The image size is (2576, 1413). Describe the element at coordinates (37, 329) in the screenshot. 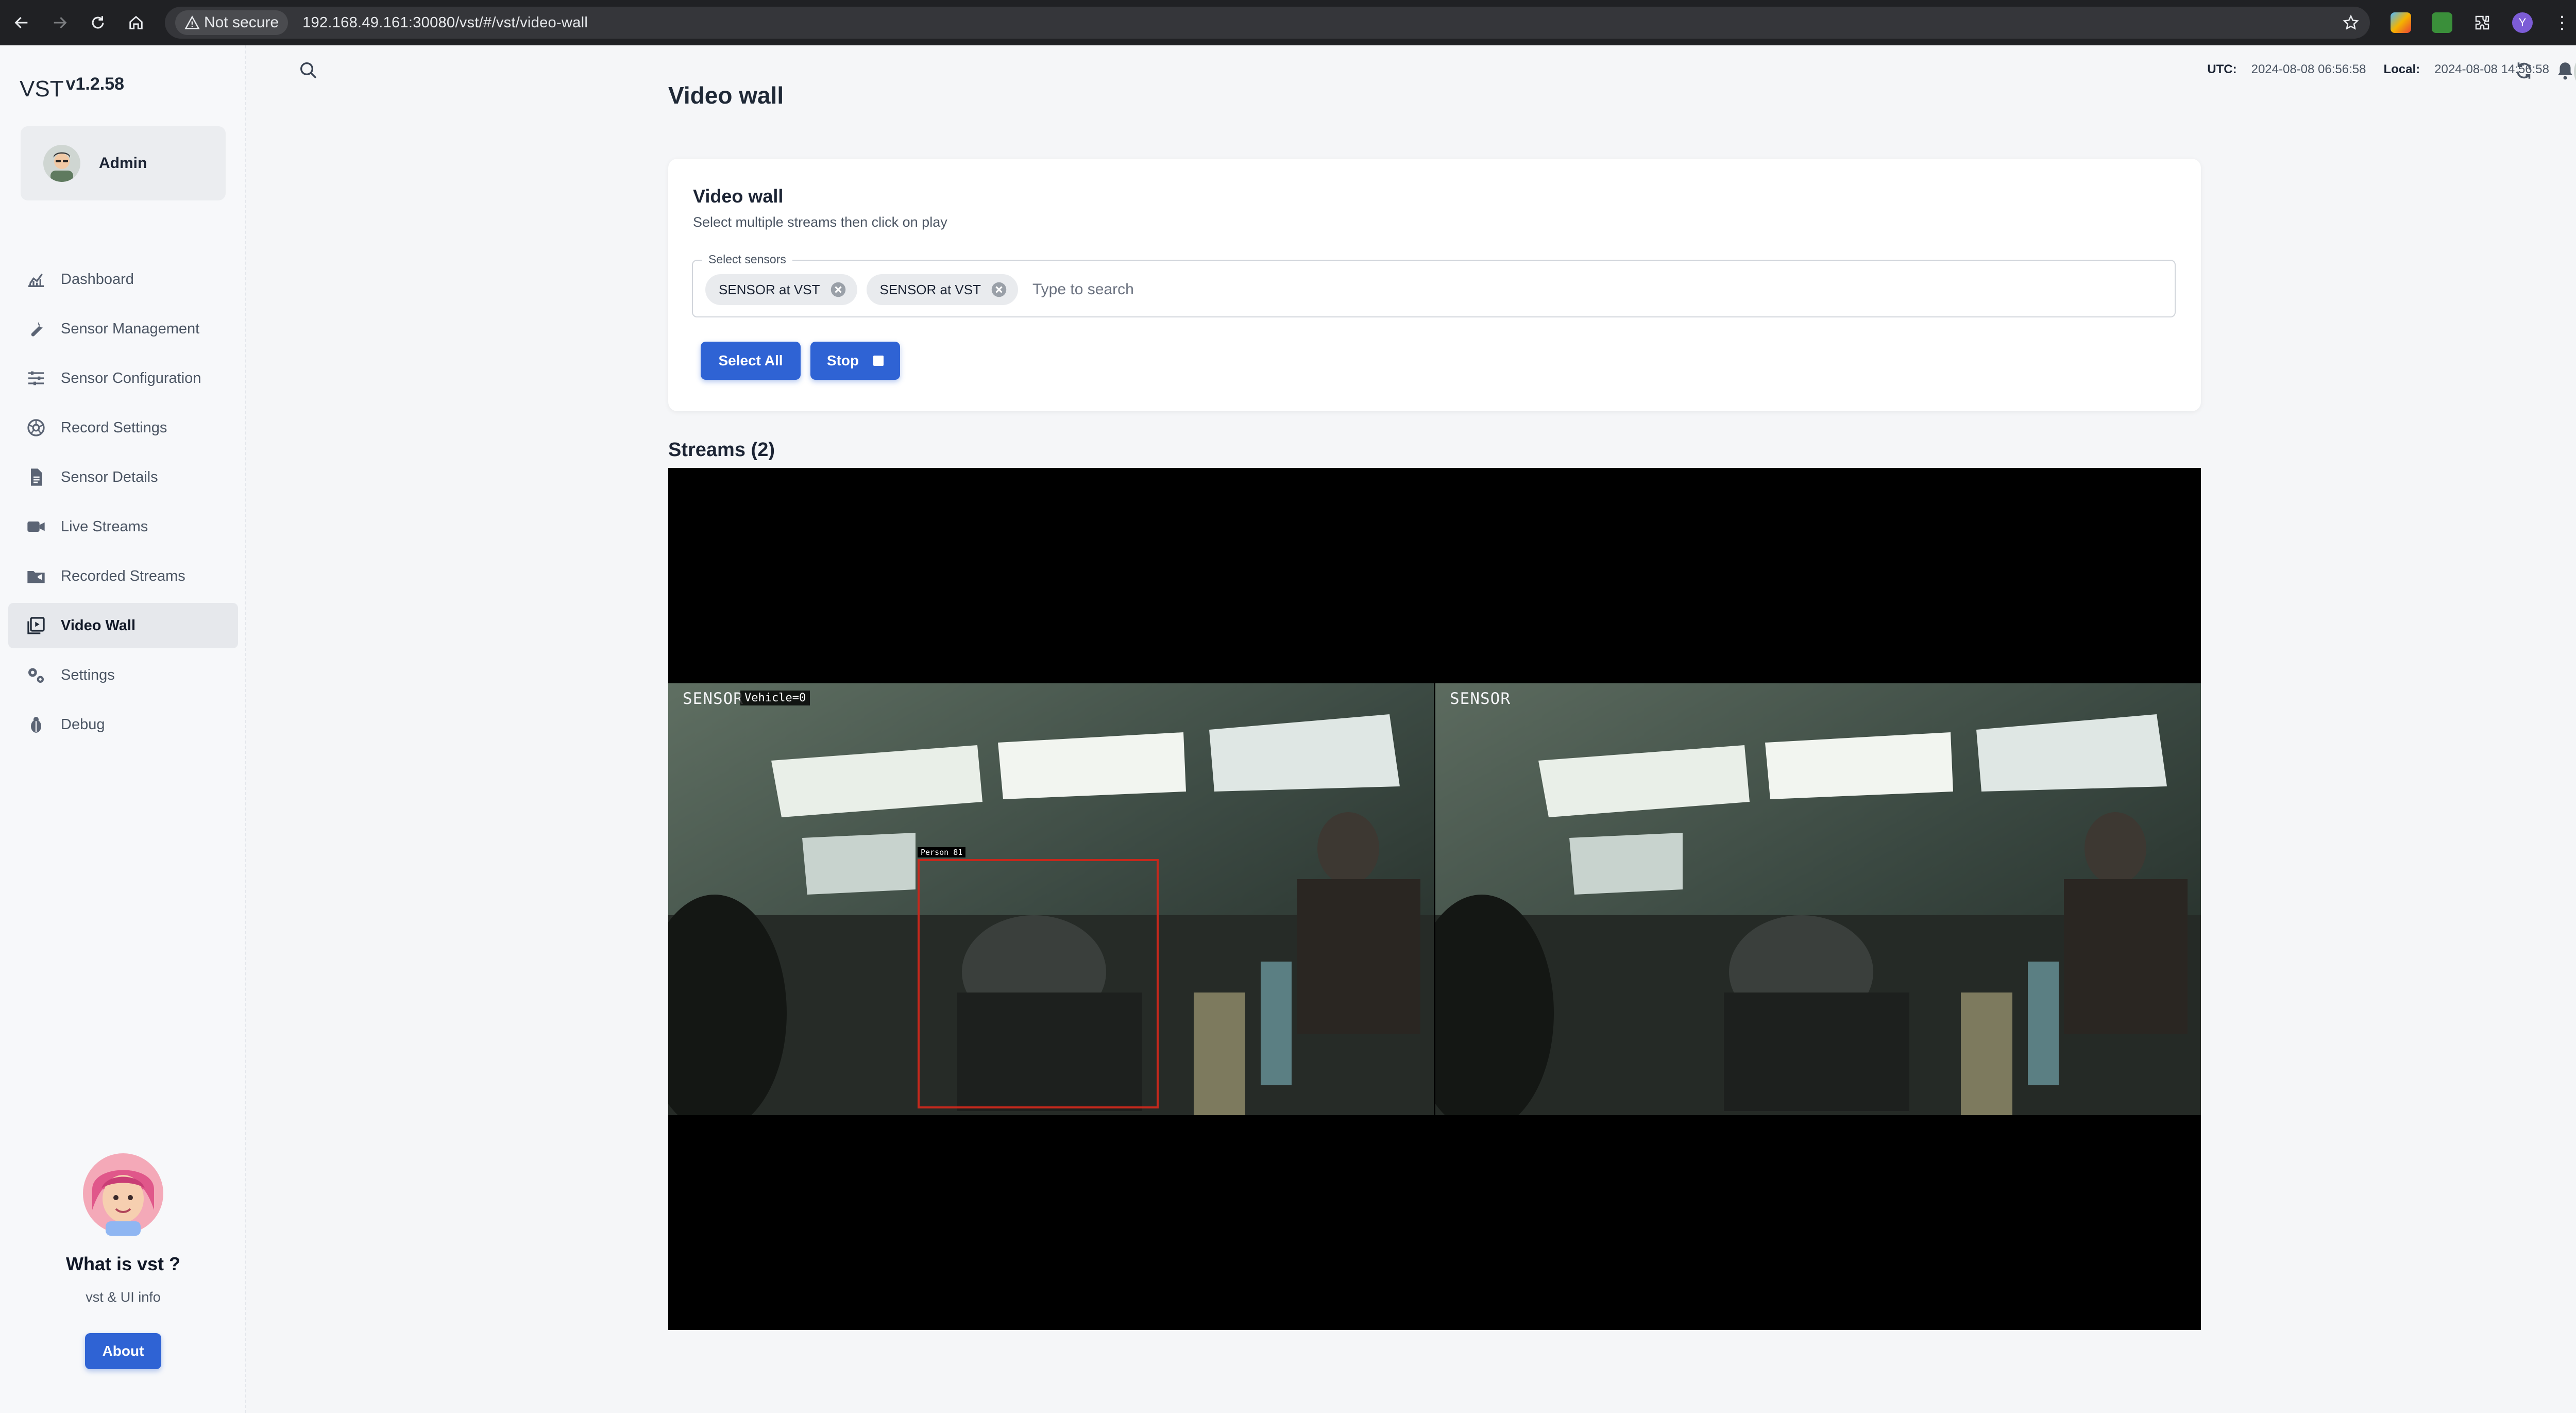

I see `wrench-icon` at that location.